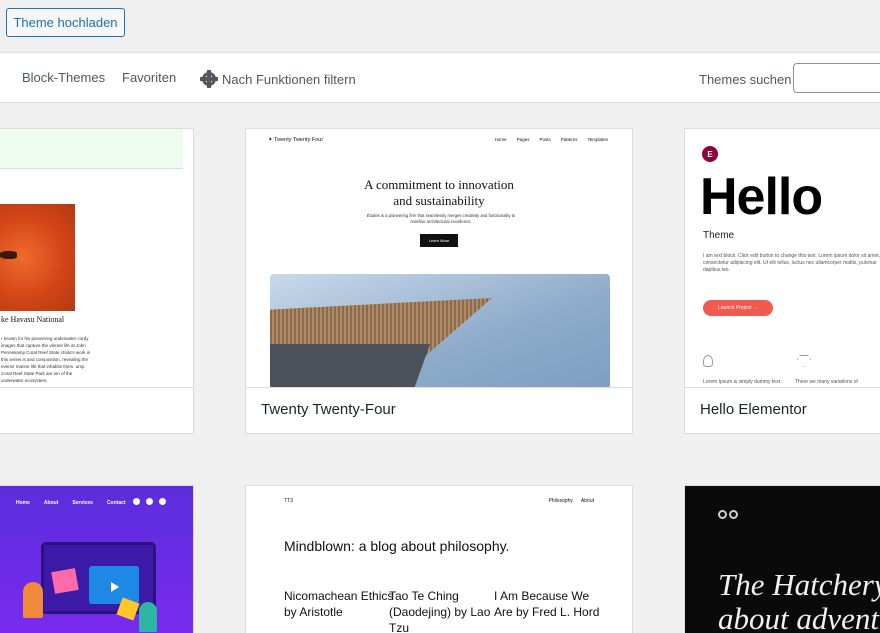 The image size is (880, 633). What do you see at coordinates (719, 235) in the screenshot?
I see `theme-subheading: Theme` at bounding box center [719, 235].